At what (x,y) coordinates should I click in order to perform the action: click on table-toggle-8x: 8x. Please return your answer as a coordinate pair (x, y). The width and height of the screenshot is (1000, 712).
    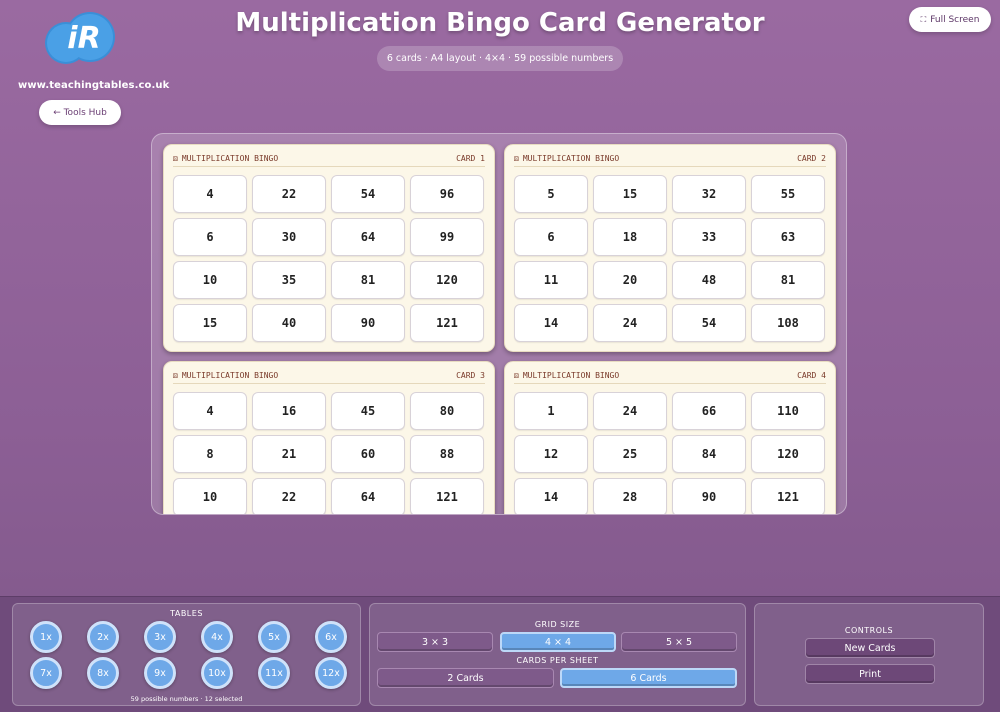
    Looking at the image, I should click on (103, 673).